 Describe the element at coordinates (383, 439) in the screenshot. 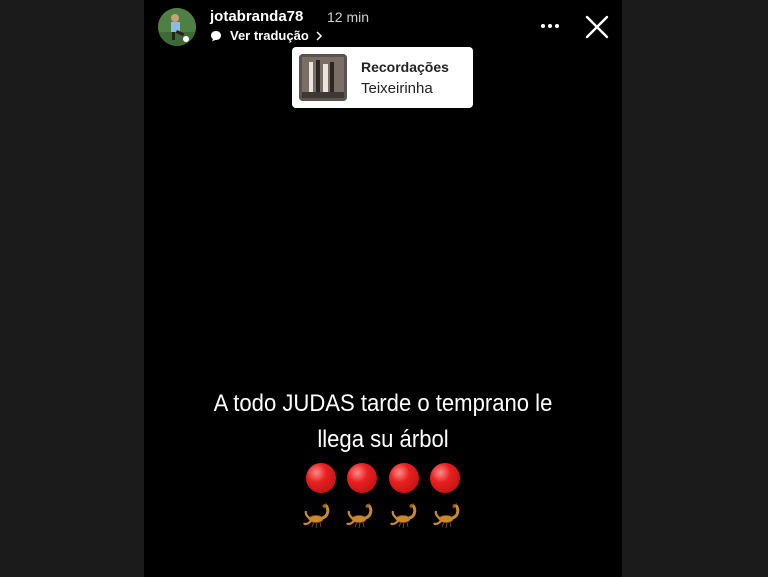

I see `caption-line-2: llega su árbol` at that location.